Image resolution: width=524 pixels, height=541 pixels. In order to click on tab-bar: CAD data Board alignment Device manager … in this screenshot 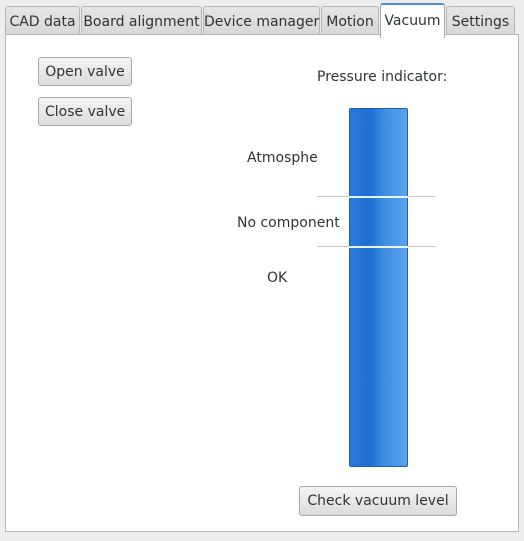, I will do `click(262, 20)`.